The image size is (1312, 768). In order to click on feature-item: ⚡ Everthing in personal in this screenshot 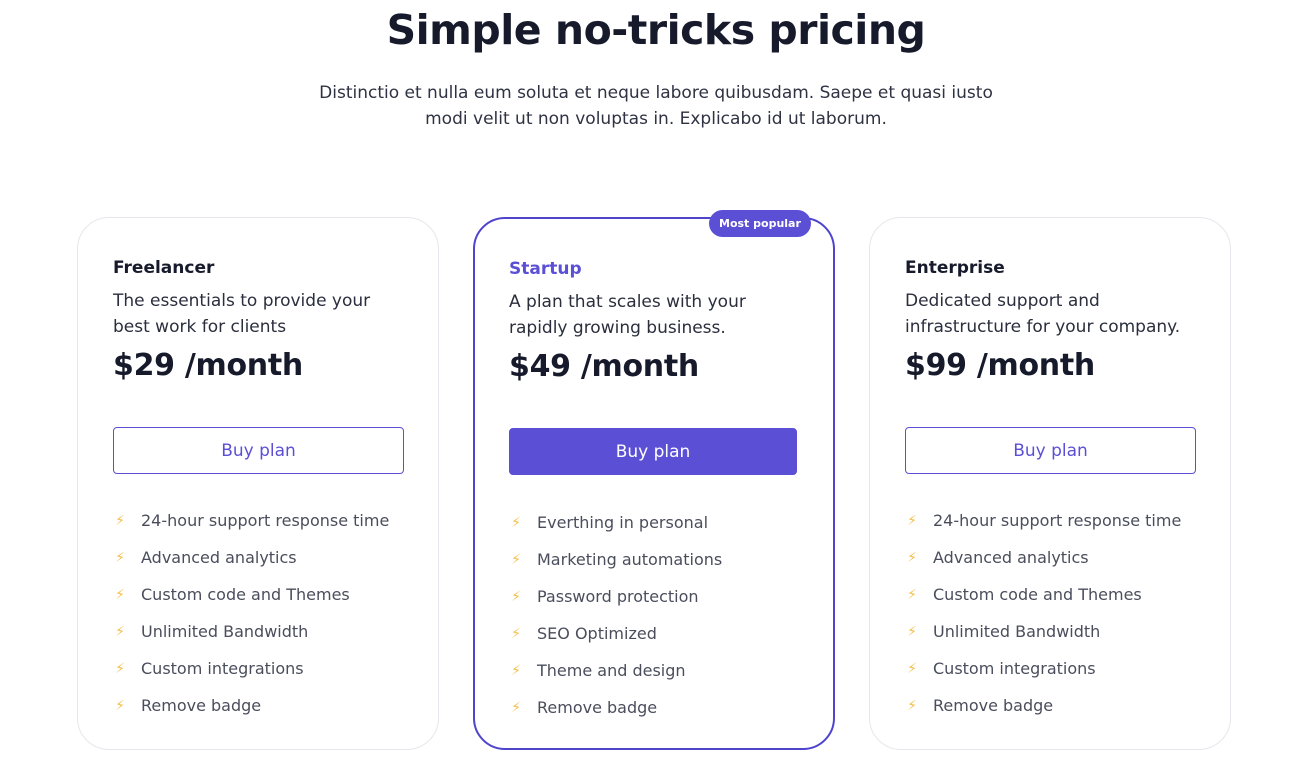, I will do `click(615, 522)`.